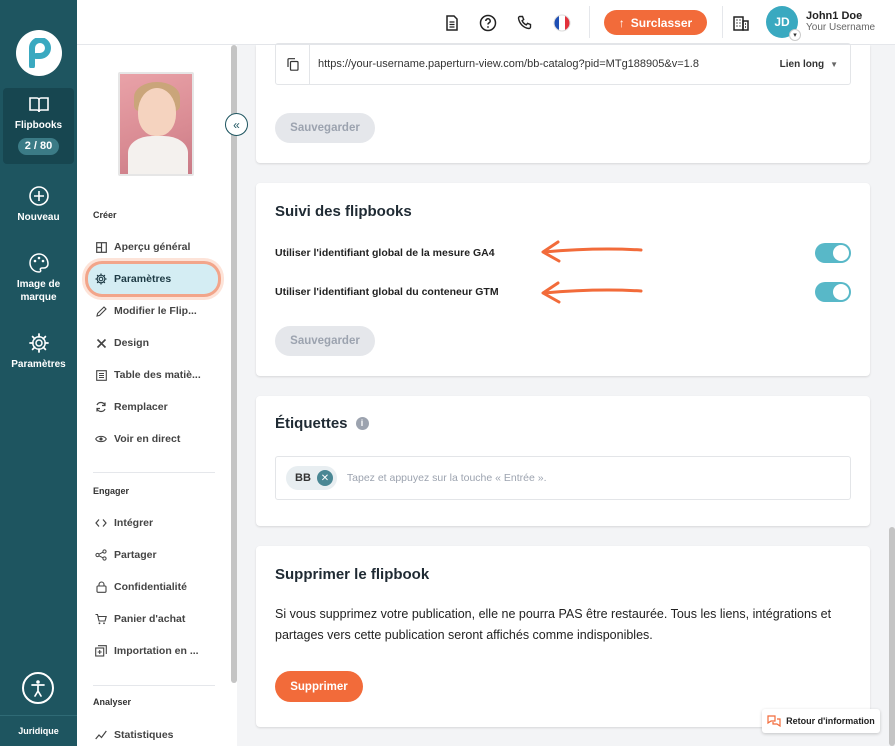  What do you see at coordinates (38, 105) in the screenshot?
I see `book-open-icon` at bounding box center [38, 105].